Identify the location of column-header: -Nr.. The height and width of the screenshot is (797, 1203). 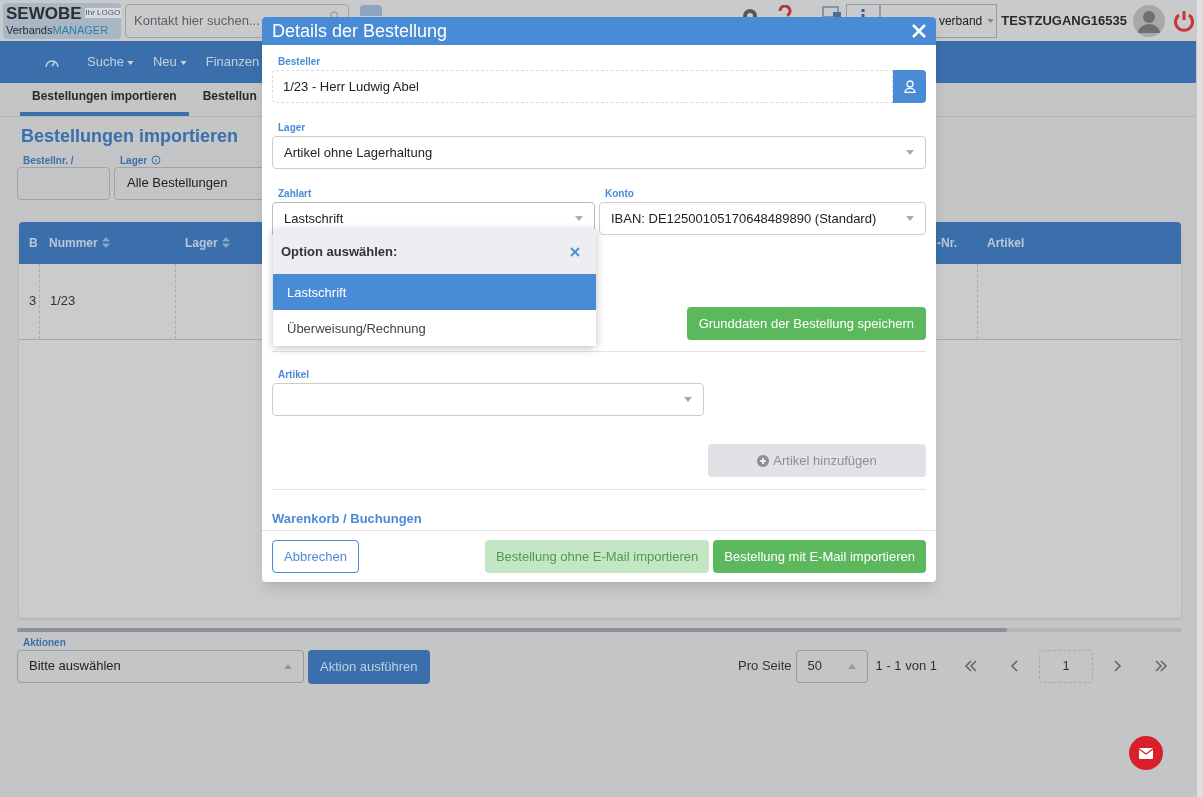
(947, 243).